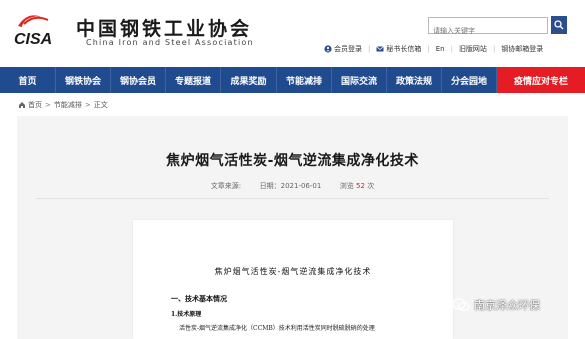 The width and height of the screenshot is (585, 339). Describe the element at coordinates (469, 80) in the screenshot. I see `nav-branches: 分会园地` at that location.